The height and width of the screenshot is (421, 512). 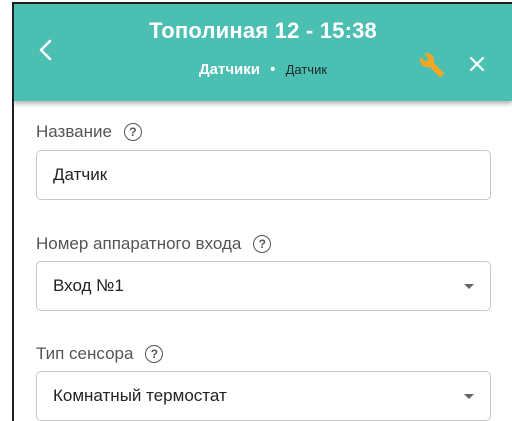 I want to click on page-title: Тополиная 12 - 15:38, so click(x=263, y=30).